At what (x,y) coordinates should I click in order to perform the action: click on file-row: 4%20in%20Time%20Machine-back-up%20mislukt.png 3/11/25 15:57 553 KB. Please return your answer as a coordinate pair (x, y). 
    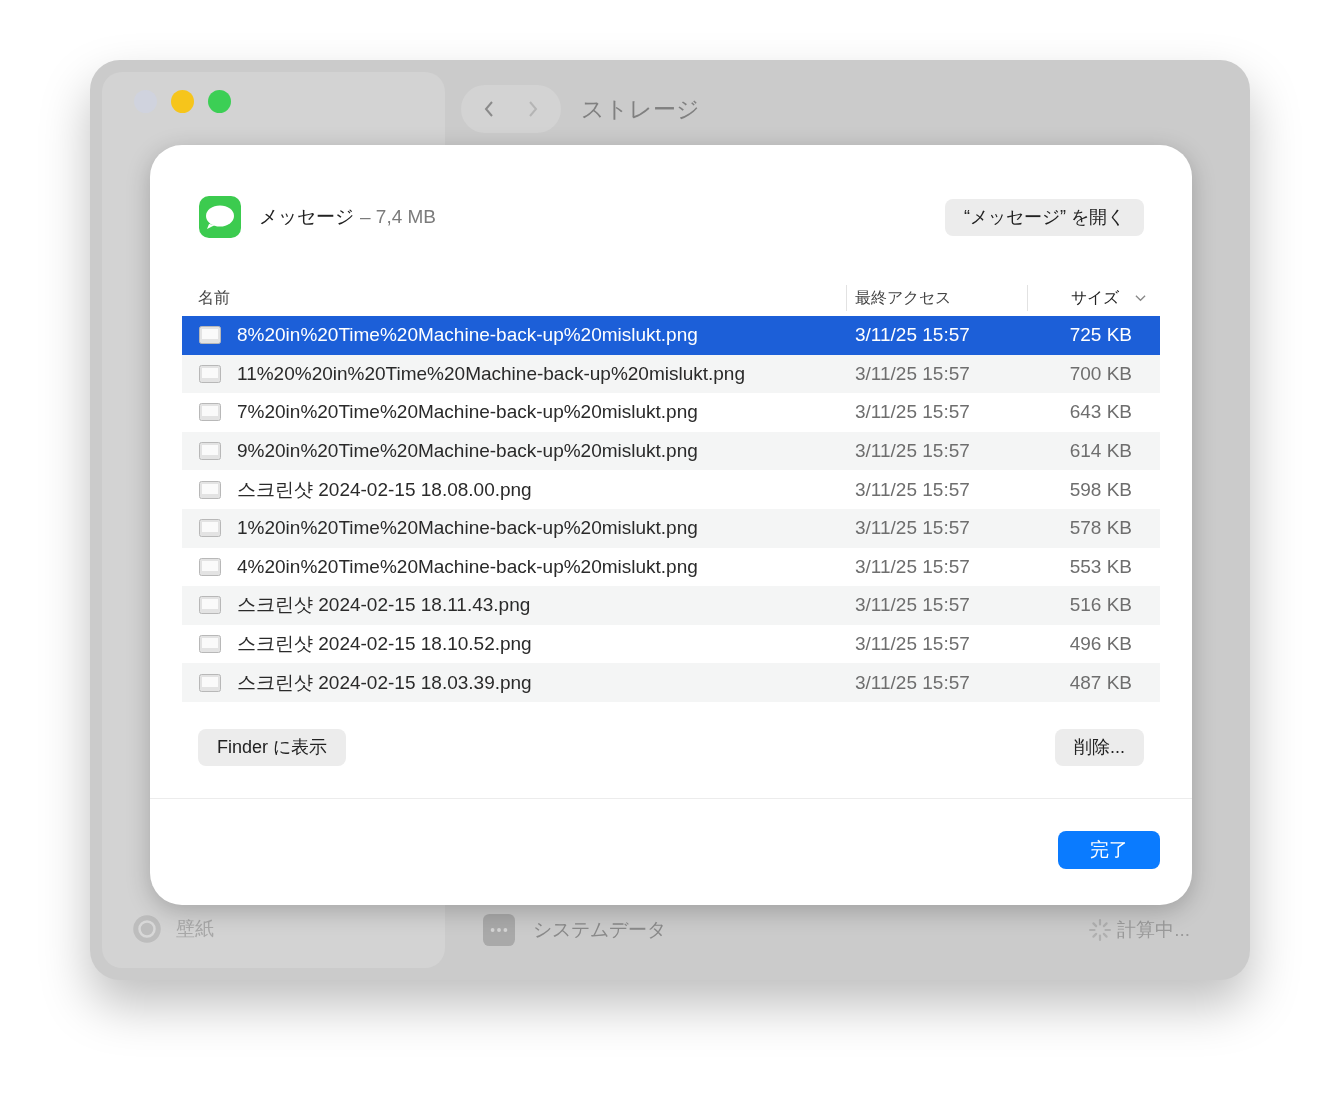
    Looking at the image, I should click on (671, 567).